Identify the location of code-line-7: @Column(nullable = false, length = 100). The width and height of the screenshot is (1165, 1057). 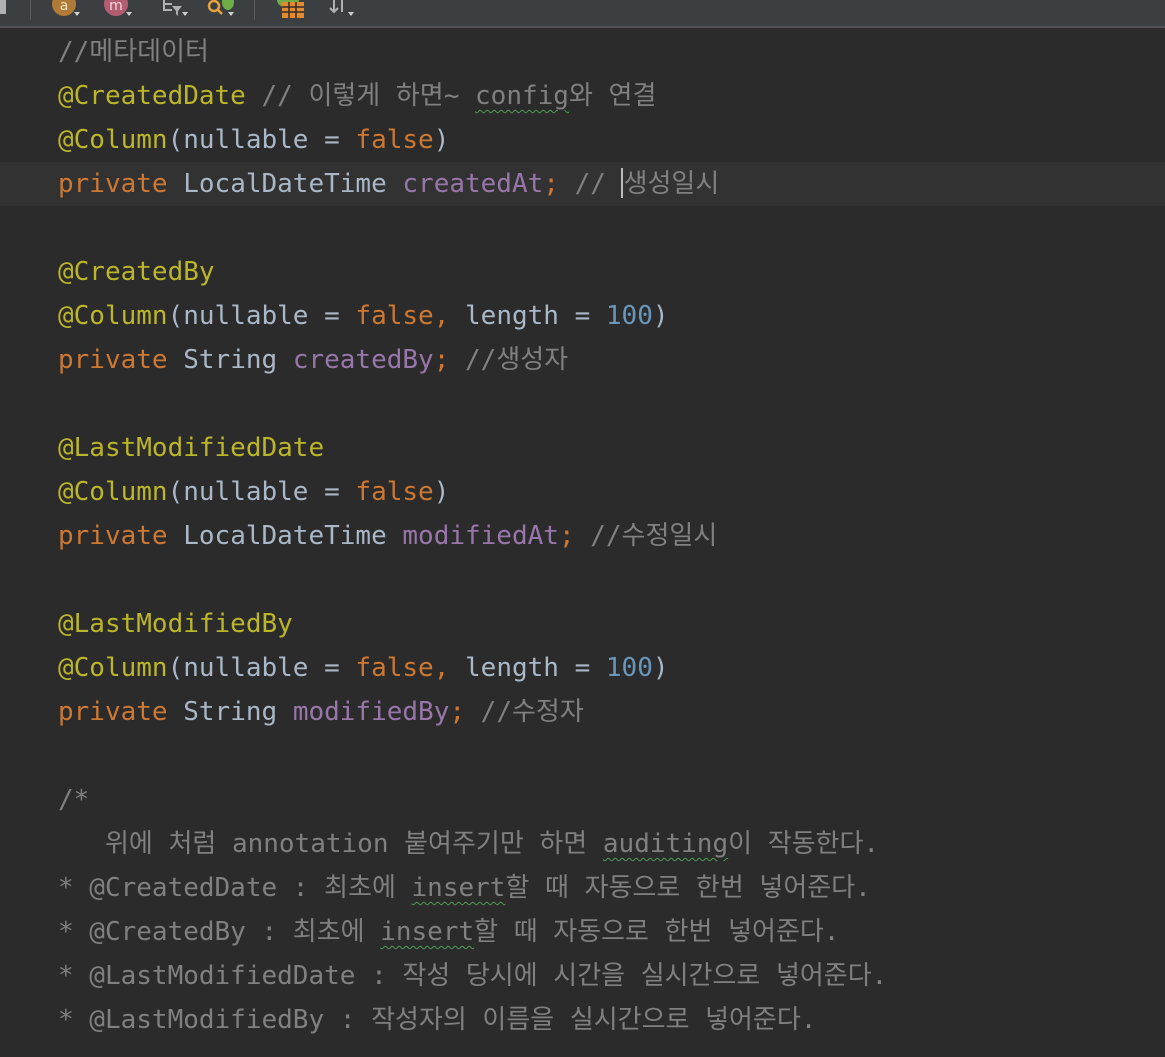
(582, 316).